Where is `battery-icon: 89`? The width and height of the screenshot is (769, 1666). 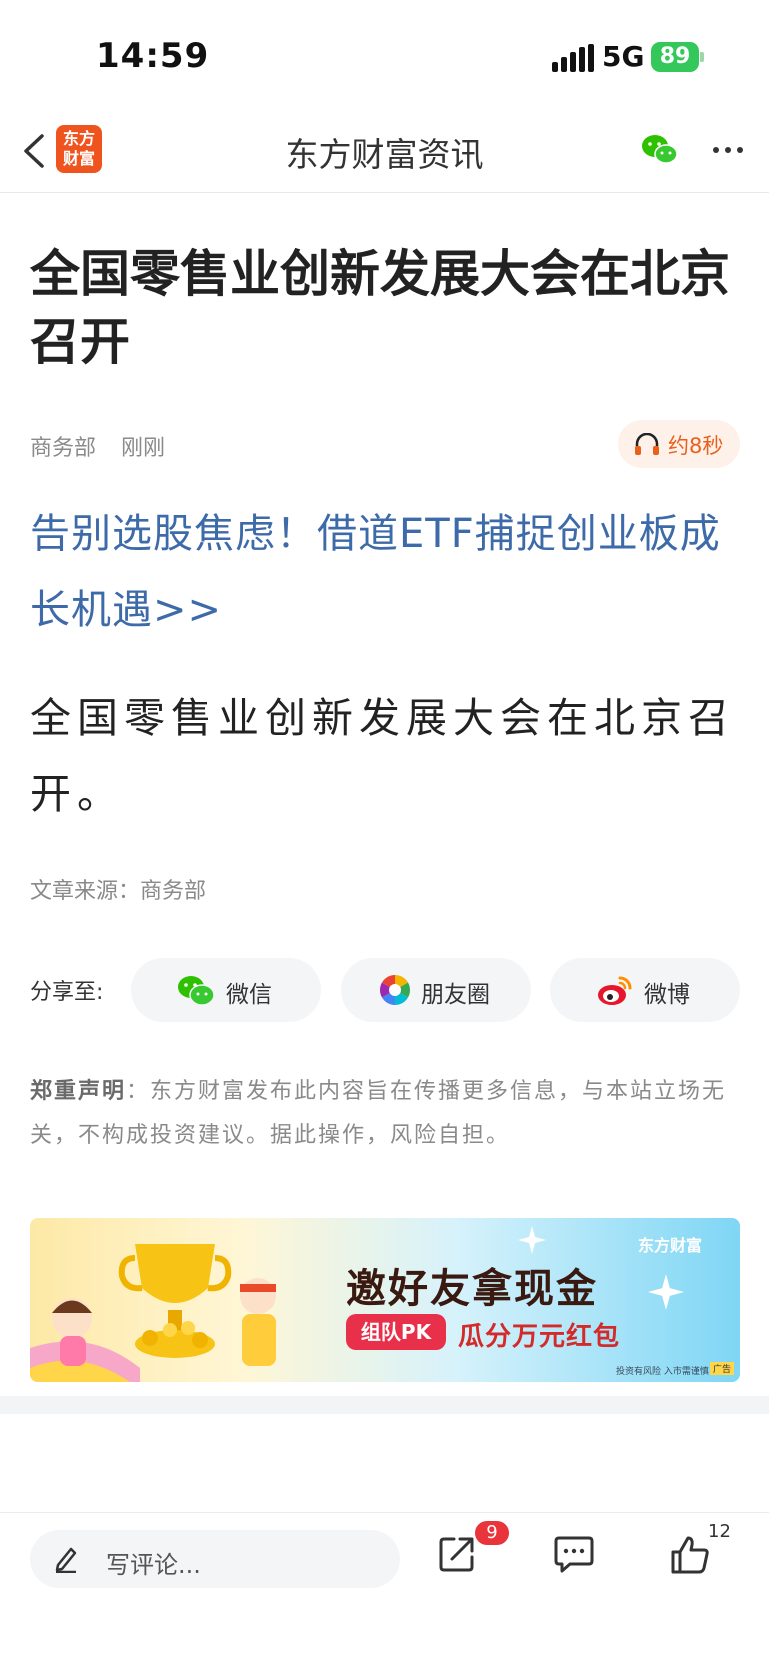
battery-icon: 89 is located at coordinates (675, 57).